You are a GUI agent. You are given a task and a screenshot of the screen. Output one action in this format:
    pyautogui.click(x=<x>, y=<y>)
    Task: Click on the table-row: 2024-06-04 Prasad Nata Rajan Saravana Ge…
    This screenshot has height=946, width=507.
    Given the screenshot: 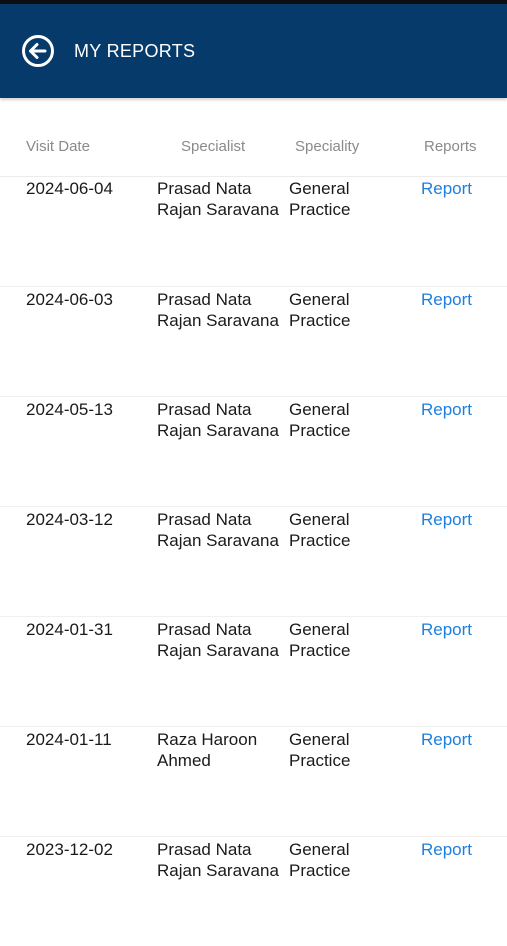 What is the action you would take?
    pyautogui.click(x=253, y=231)
    